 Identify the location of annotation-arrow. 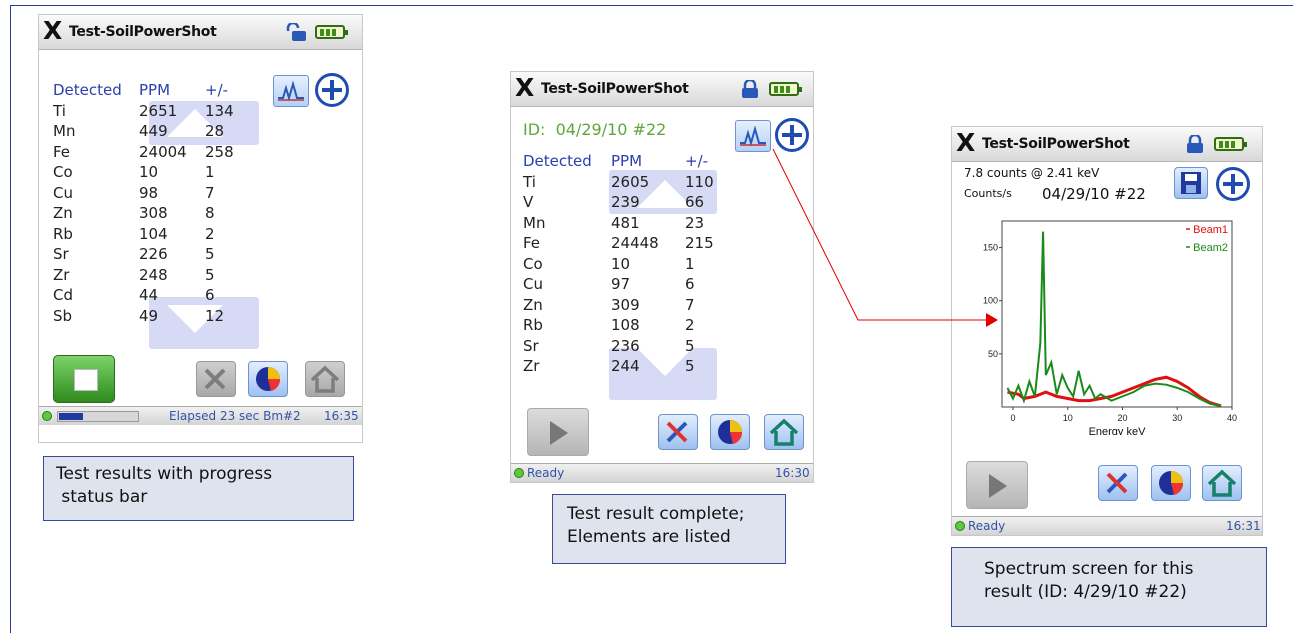
(885, 237).